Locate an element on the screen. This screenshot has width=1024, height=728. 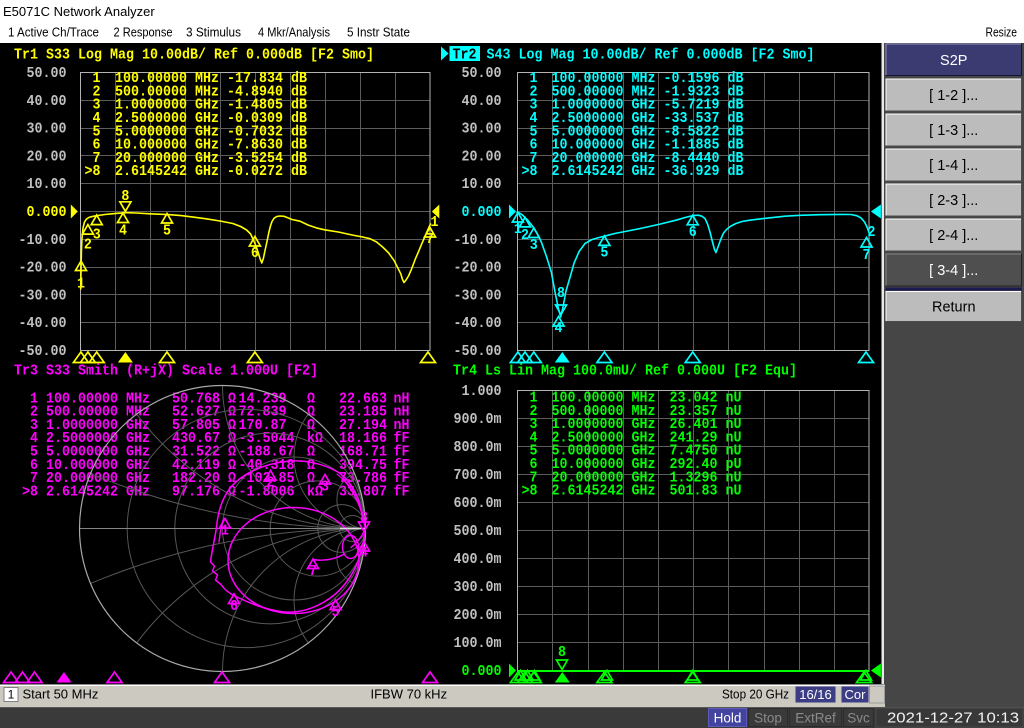
svg-text: fF is located at coordinates (402, 491).